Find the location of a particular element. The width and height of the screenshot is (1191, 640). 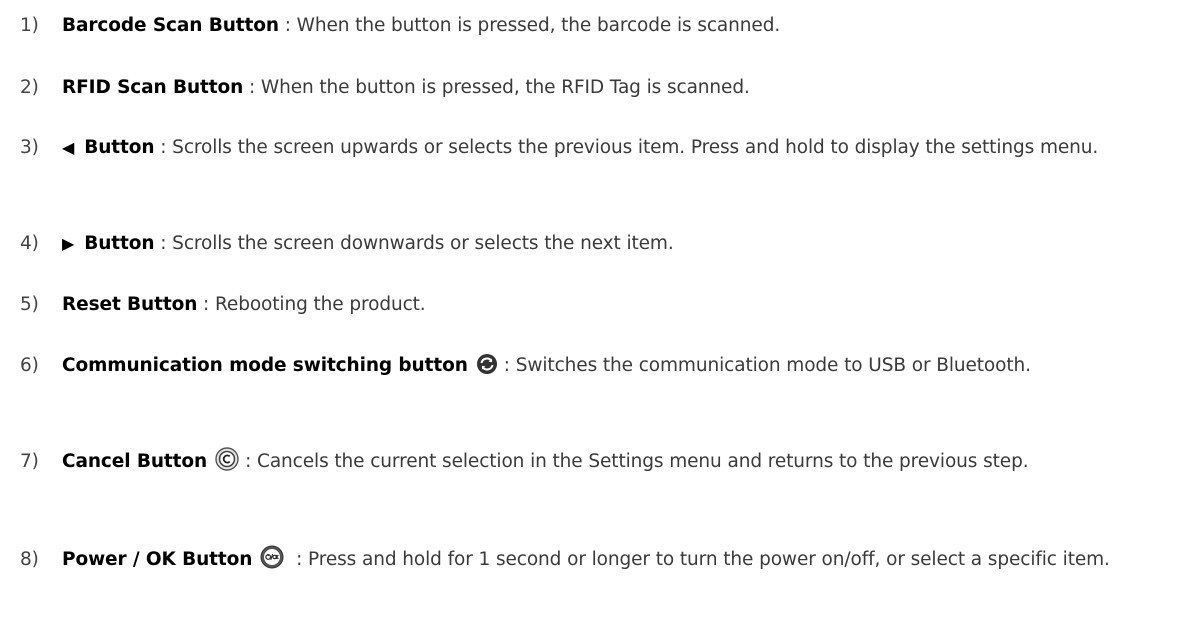

power-ok-circle-icon is located at coordinates (272, 563).